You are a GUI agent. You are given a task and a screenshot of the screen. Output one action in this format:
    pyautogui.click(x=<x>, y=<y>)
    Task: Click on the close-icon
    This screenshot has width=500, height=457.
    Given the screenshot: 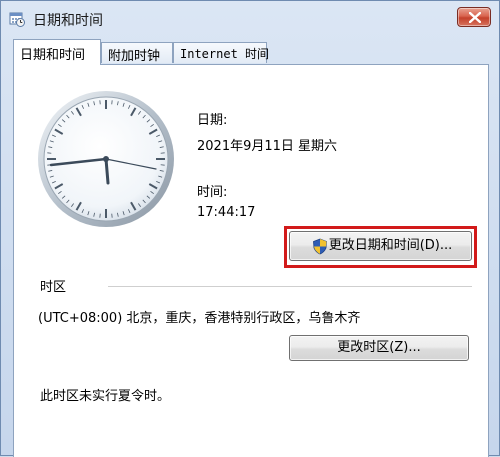 What is the action you would take?
    pyautogui.click(x=475, y=17)
    